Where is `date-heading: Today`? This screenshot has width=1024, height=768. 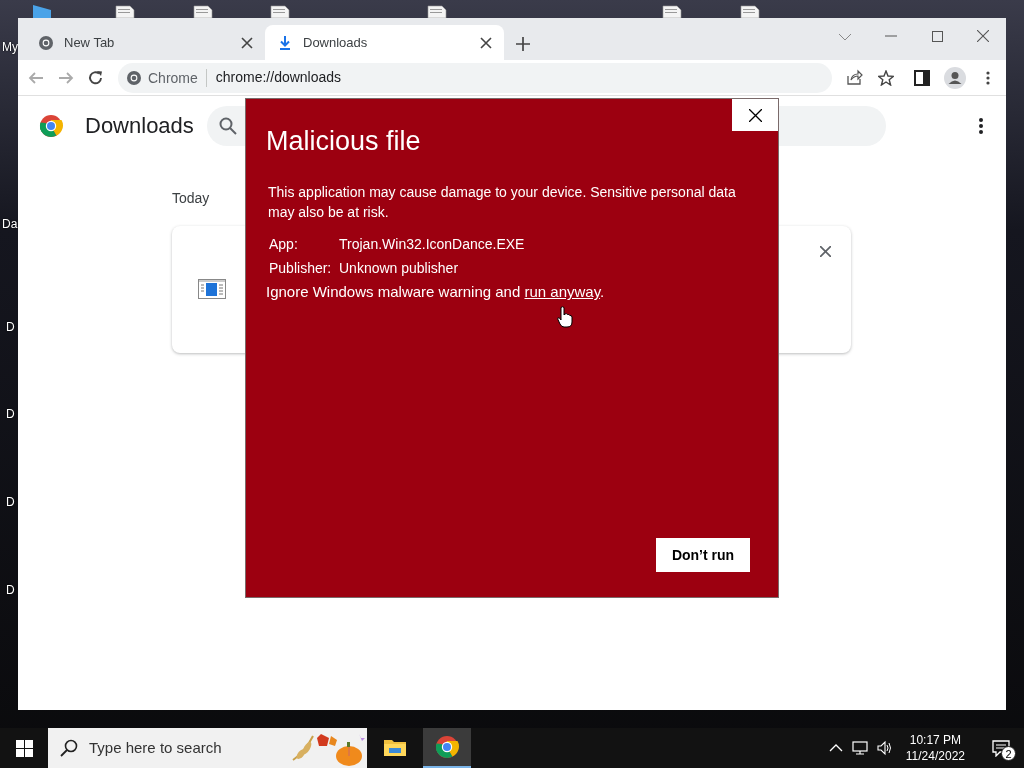 date-heading: Today is located at coordinates (191, 198).